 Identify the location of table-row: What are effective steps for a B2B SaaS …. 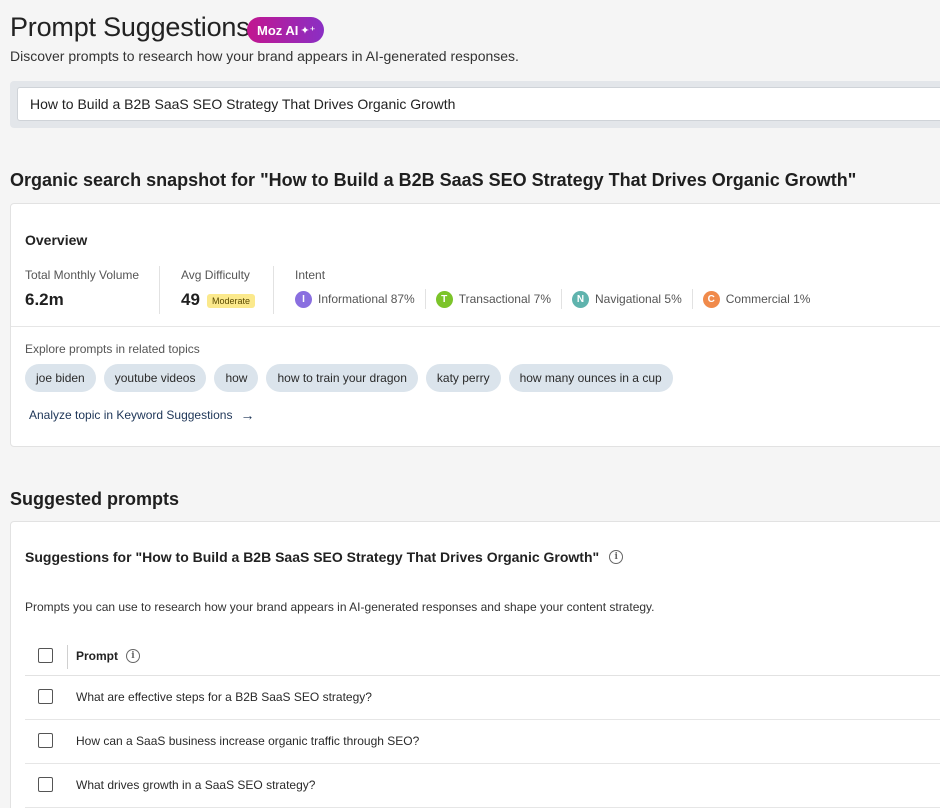
(482, 698).